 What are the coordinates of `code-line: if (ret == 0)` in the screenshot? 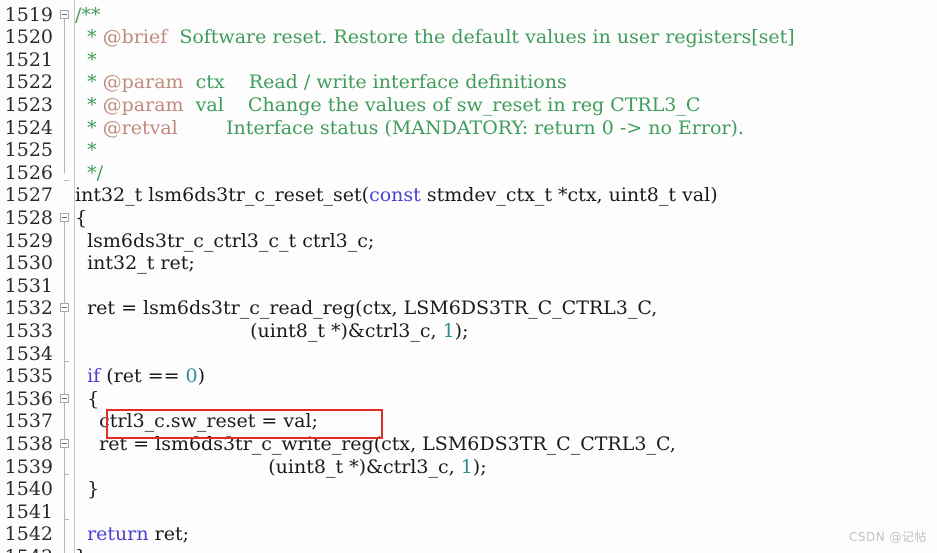 It's located at (506, 376).